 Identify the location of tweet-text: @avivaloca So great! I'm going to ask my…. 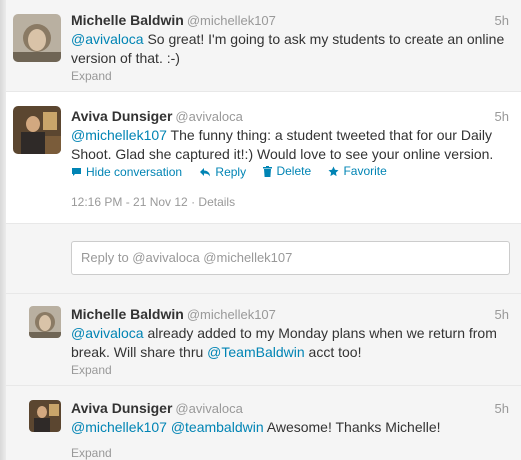
(291, 49).